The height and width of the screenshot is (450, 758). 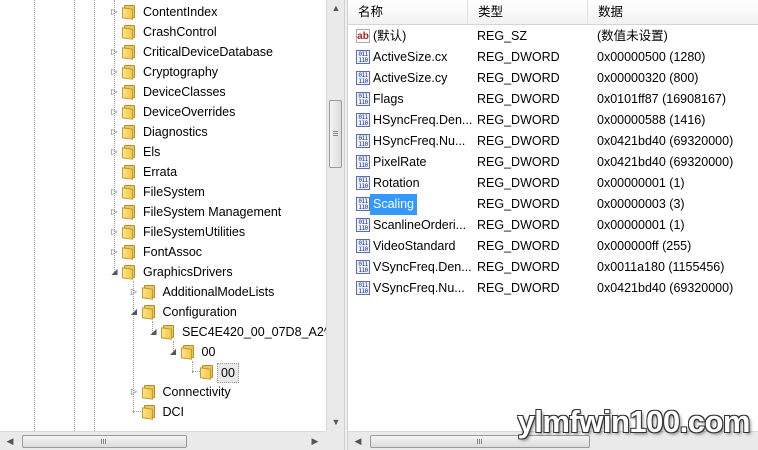 What do you see at coordinates (553, 183) in the screenshot?
I see `value-row: 011 110 Rotation REG_DWORD 0x00000001 (1)` at bounding box center [553, 183].